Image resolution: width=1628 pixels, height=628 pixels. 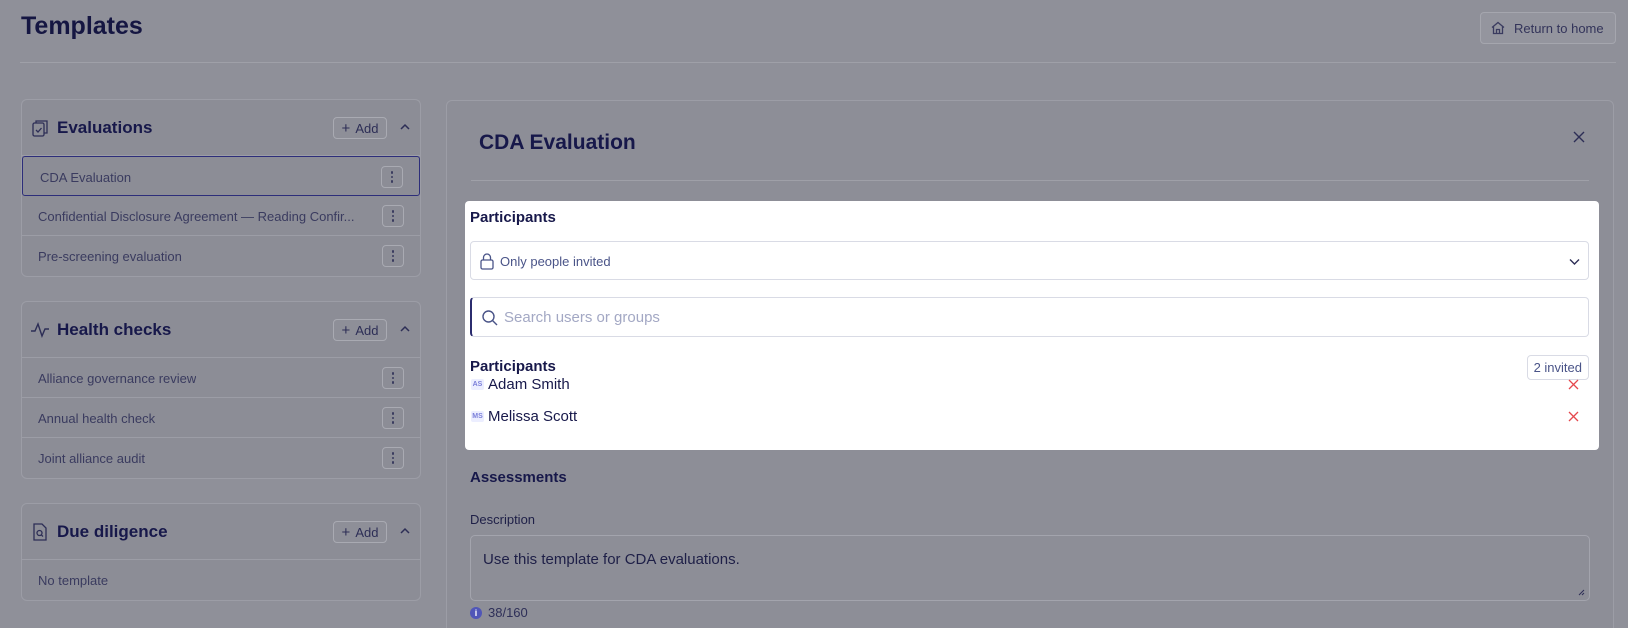 What do you see at coordinates (1032, 417) in the screenshot?
I see `participant-row: MS Melissa Scott` at bounding box center [1032, 417].